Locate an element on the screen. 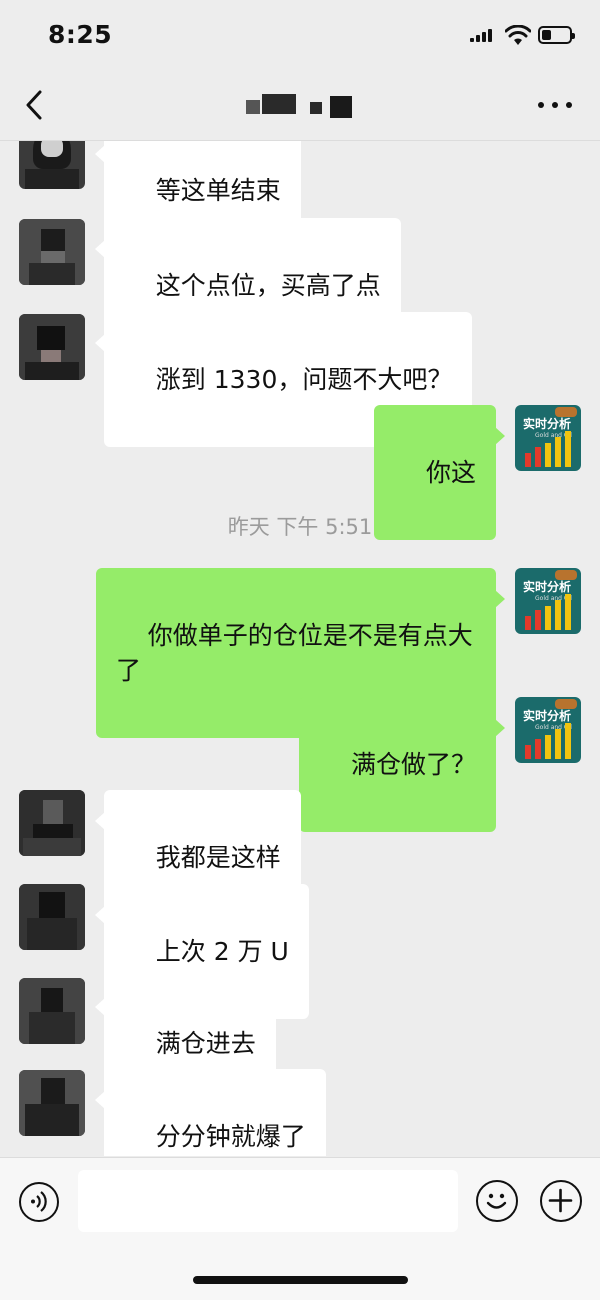  more-dots-icon is located at coordinates (555, 106).